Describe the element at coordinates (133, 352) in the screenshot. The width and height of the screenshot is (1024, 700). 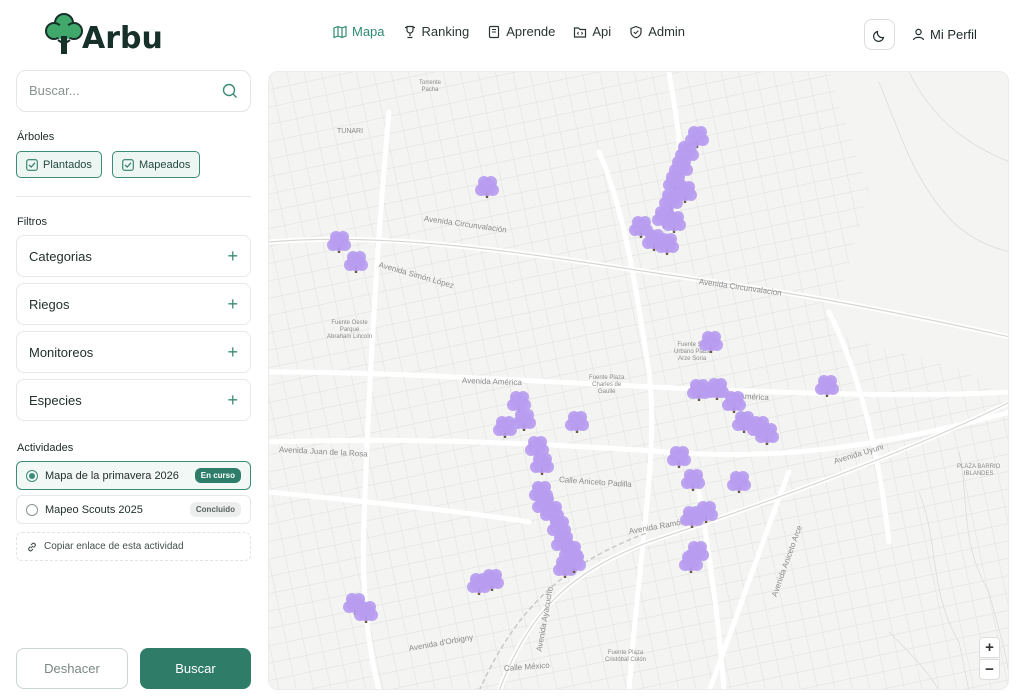
I see `filter-monitoreos: Monitoreos +` at that location.